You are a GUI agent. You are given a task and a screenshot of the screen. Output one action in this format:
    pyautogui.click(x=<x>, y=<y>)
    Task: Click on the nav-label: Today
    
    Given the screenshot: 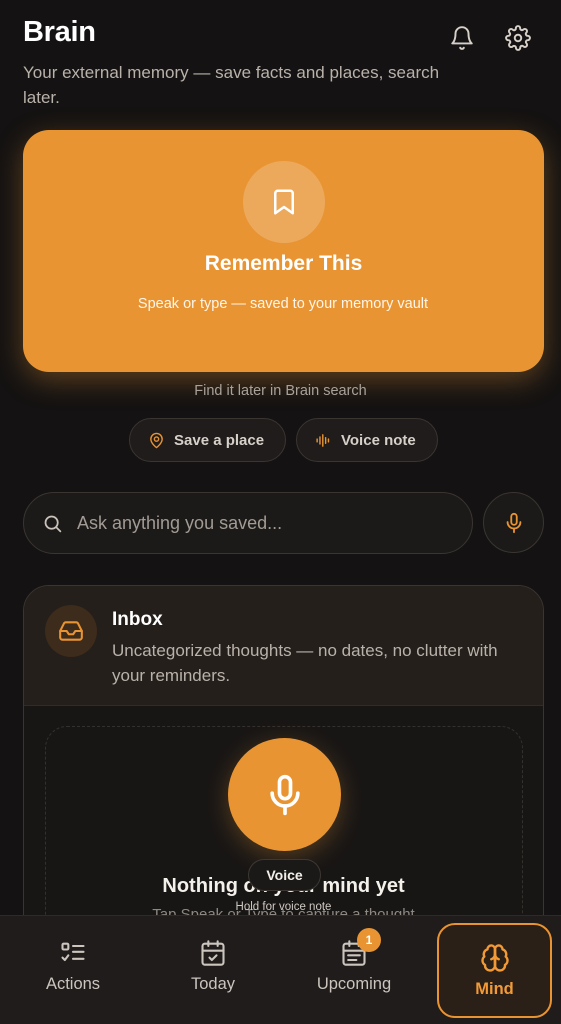 What is the action you would take?
    pyautogui.click(x=213, y=984)
    